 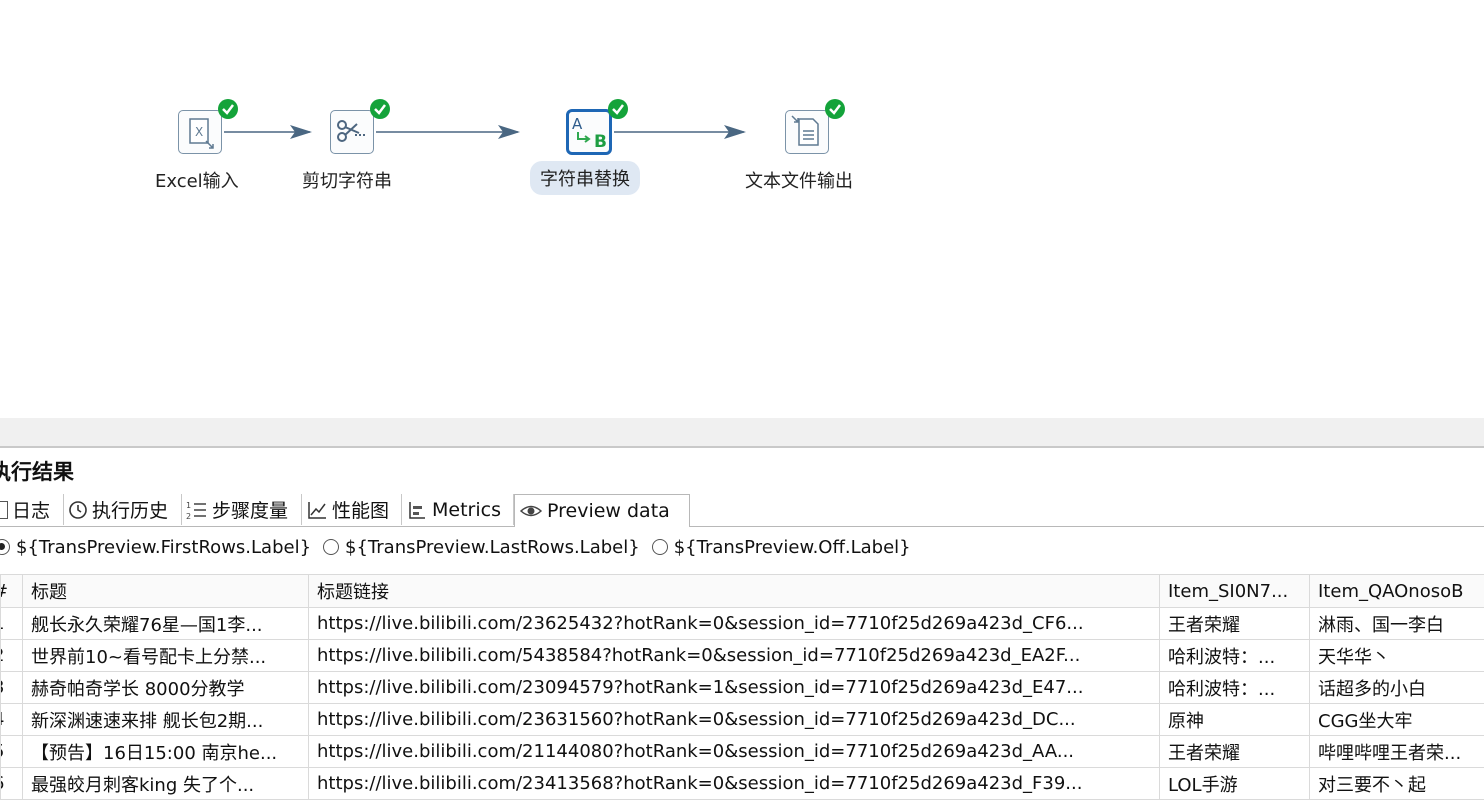 What do you see at coordinates (197, 181) in the screenshot?
I see `step-label: Excel输入` at bounding box center [197, 181].